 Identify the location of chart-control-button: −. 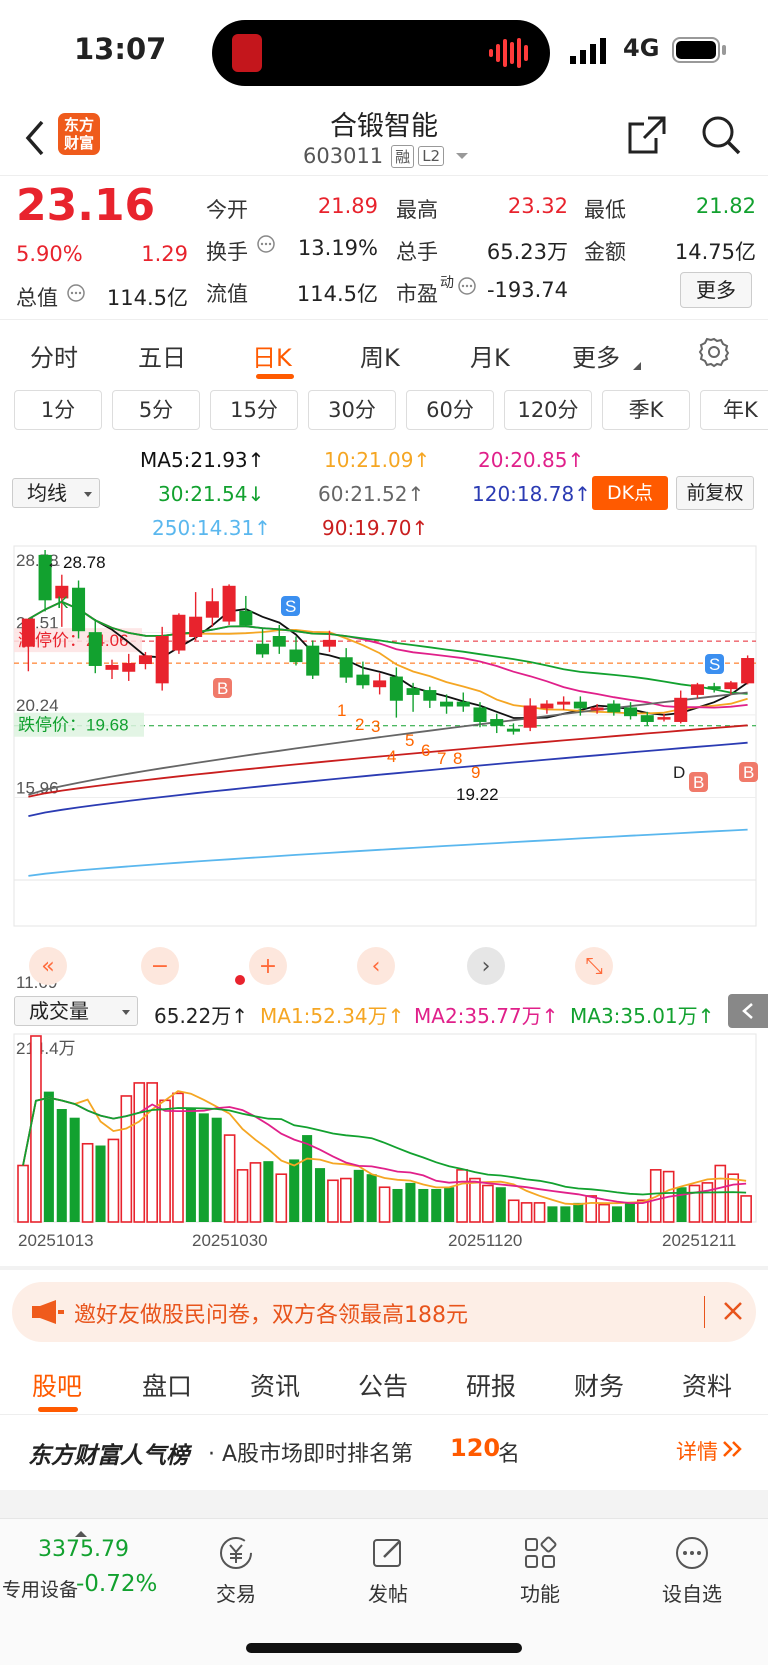
(160, 966).